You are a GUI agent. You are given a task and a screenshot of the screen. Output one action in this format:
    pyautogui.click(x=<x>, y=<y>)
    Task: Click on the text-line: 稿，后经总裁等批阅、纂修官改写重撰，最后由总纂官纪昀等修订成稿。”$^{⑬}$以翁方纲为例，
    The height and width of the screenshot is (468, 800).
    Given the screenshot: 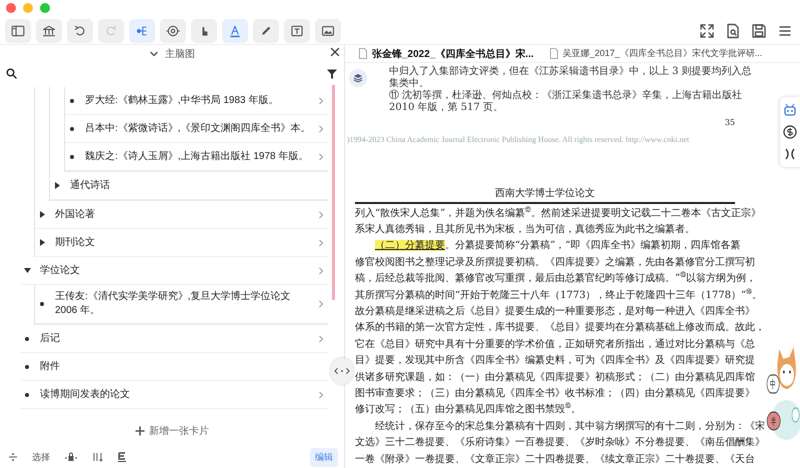 What is the action you would take?
    pyautogui.click(x=555, y=278)
    